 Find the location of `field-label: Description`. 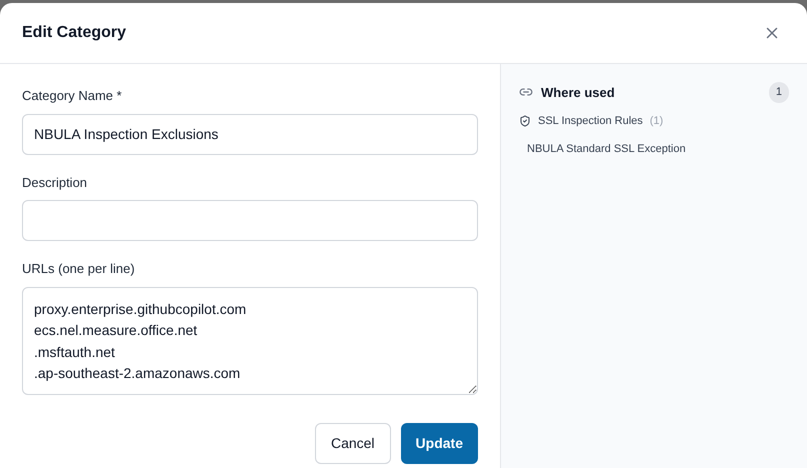

field-label: Description is located at coordinates (55, 183).